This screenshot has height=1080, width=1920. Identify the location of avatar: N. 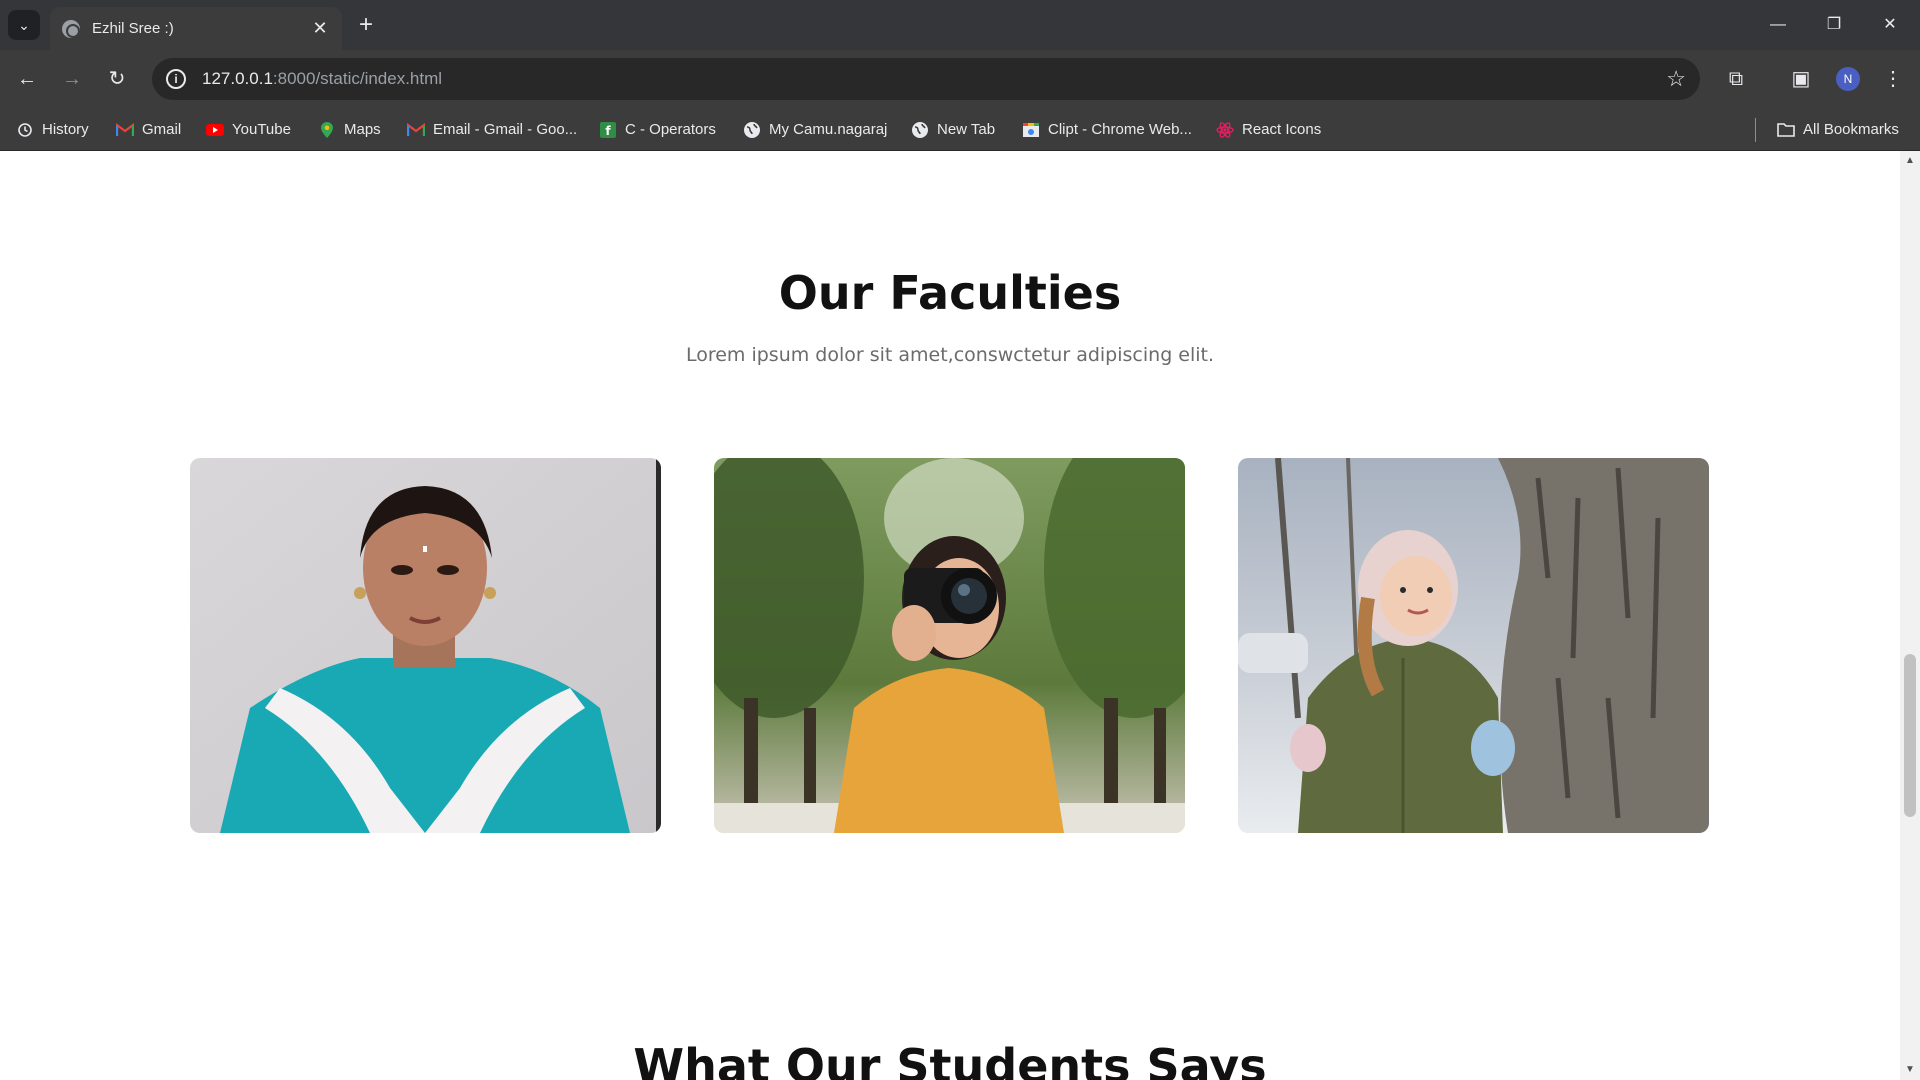
(1848, 79).